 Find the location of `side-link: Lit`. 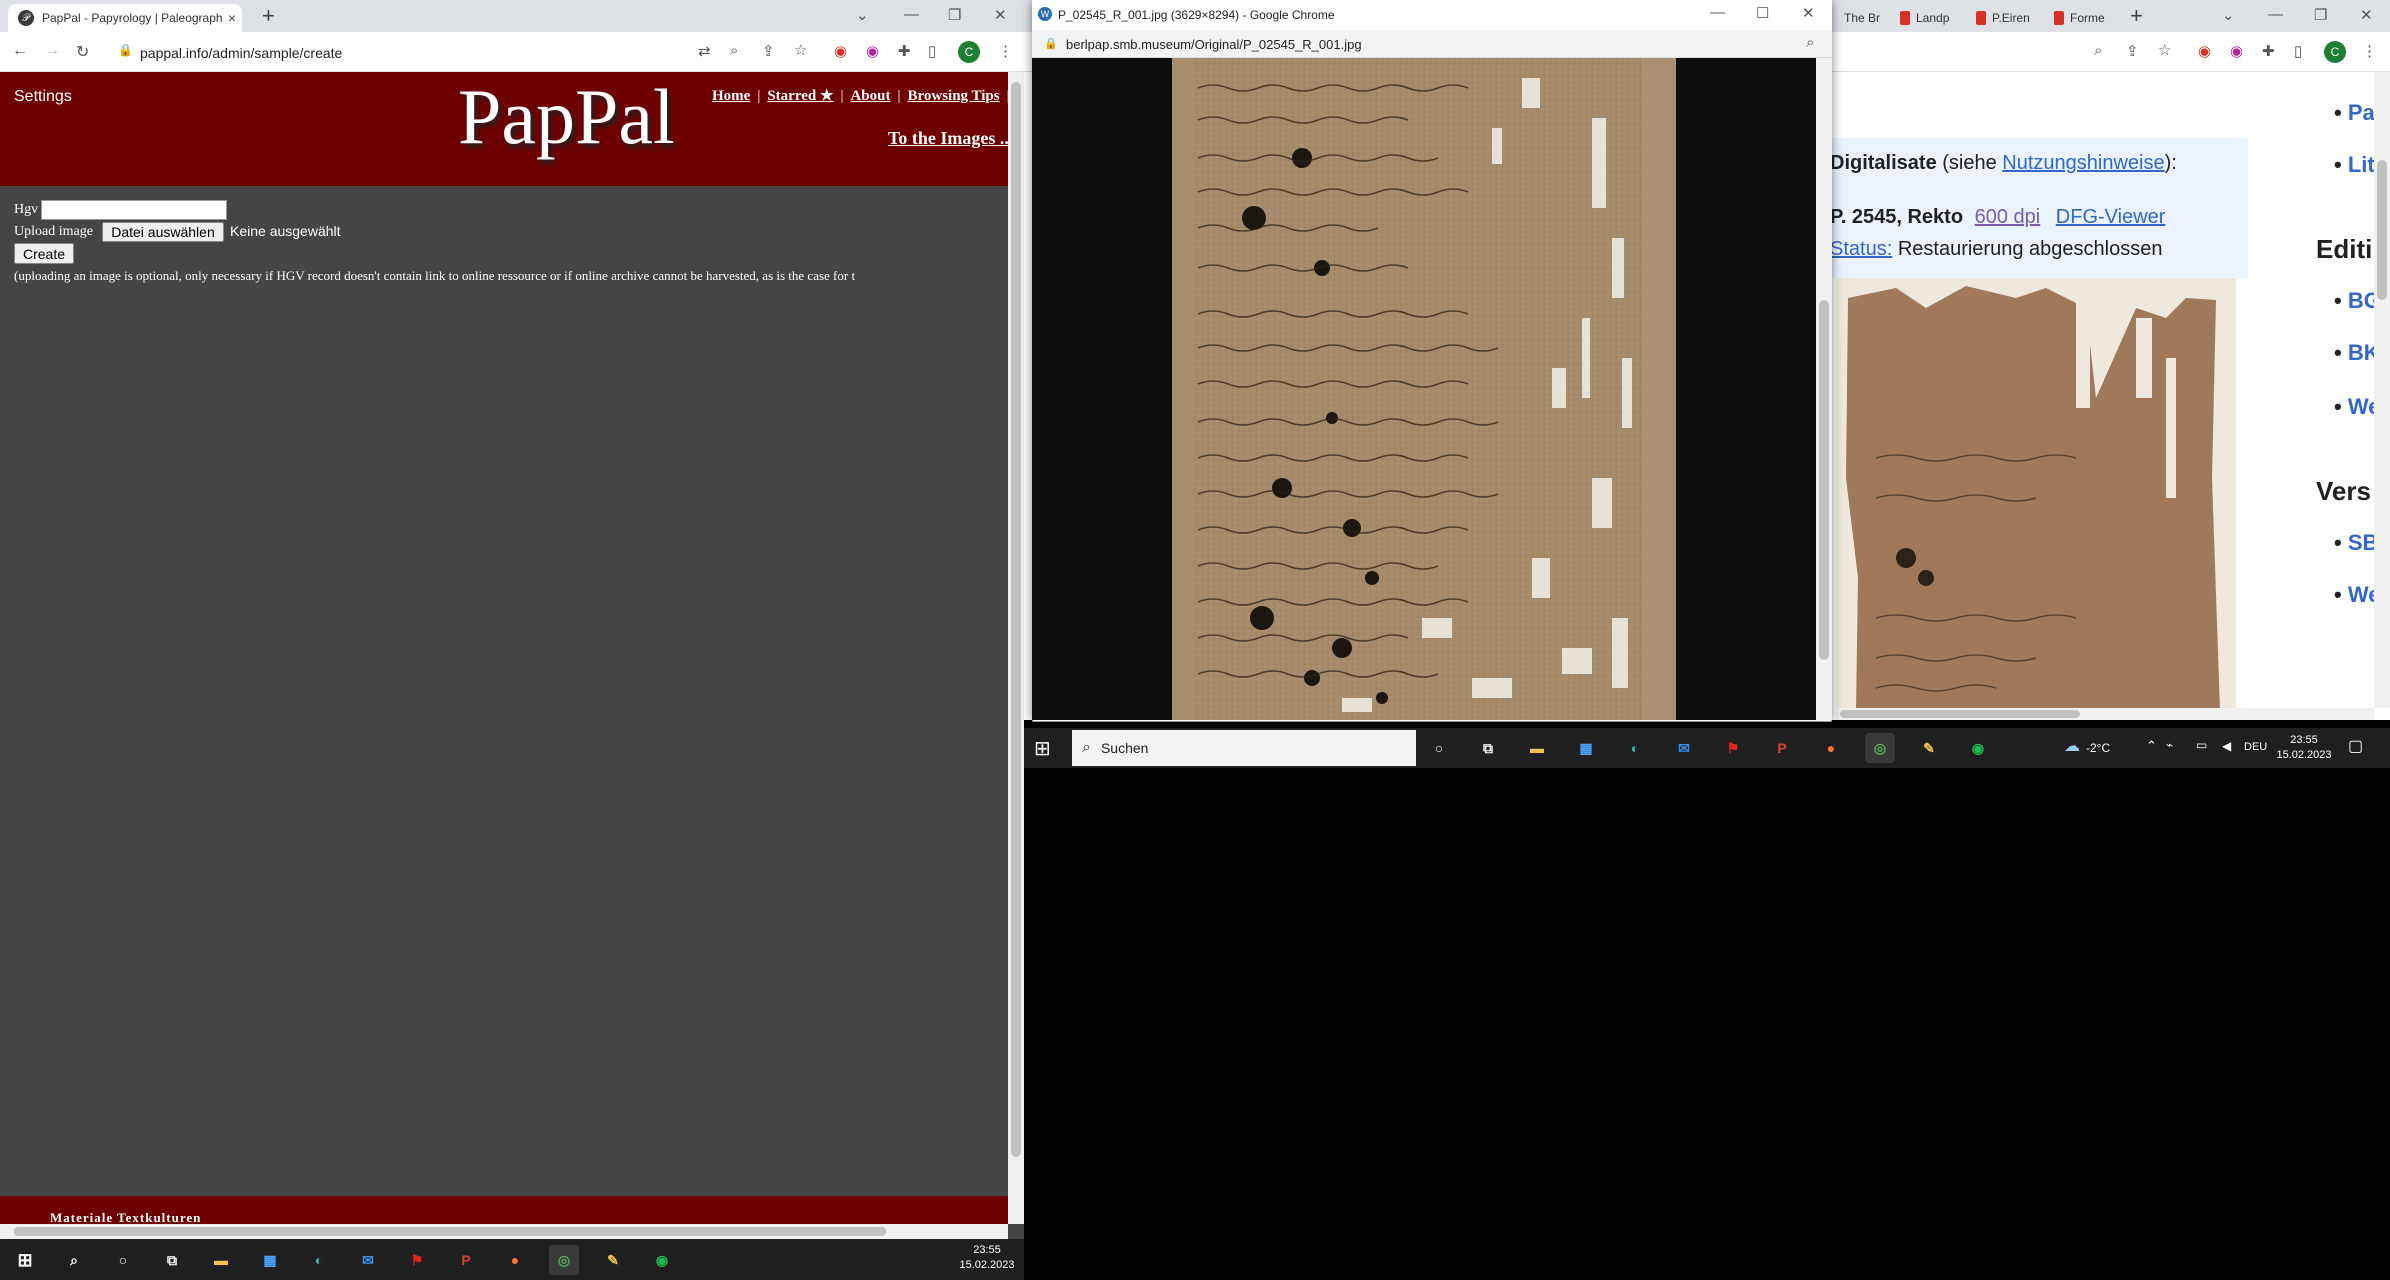

side-link: Lit is located at coordinates (2361, 164).